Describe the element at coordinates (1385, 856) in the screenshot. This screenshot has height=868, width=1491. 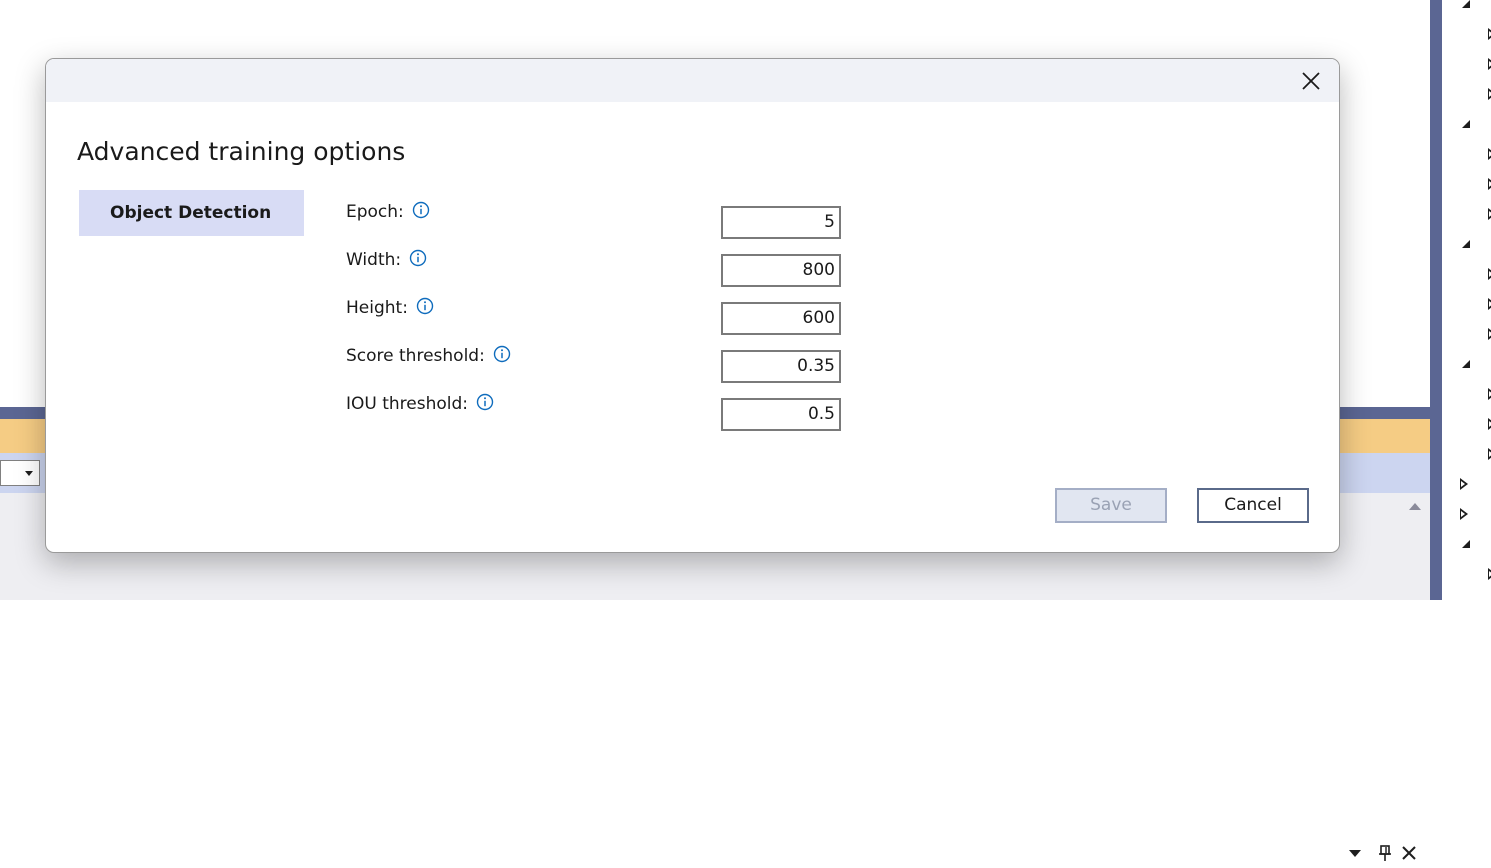
I see `pin-icon` at that location.